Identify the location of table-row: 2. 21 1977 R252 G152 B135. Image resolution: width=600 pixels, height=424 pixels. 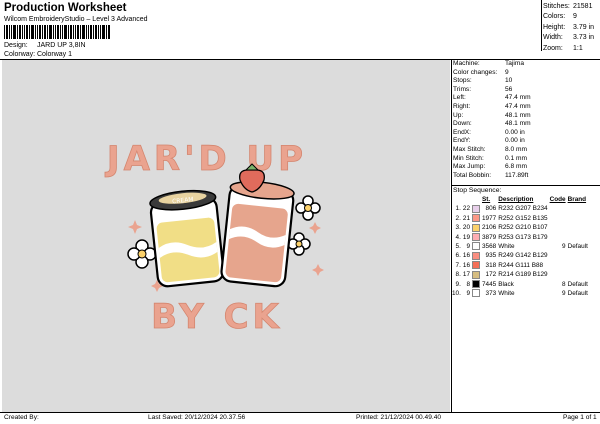
(520, 218).